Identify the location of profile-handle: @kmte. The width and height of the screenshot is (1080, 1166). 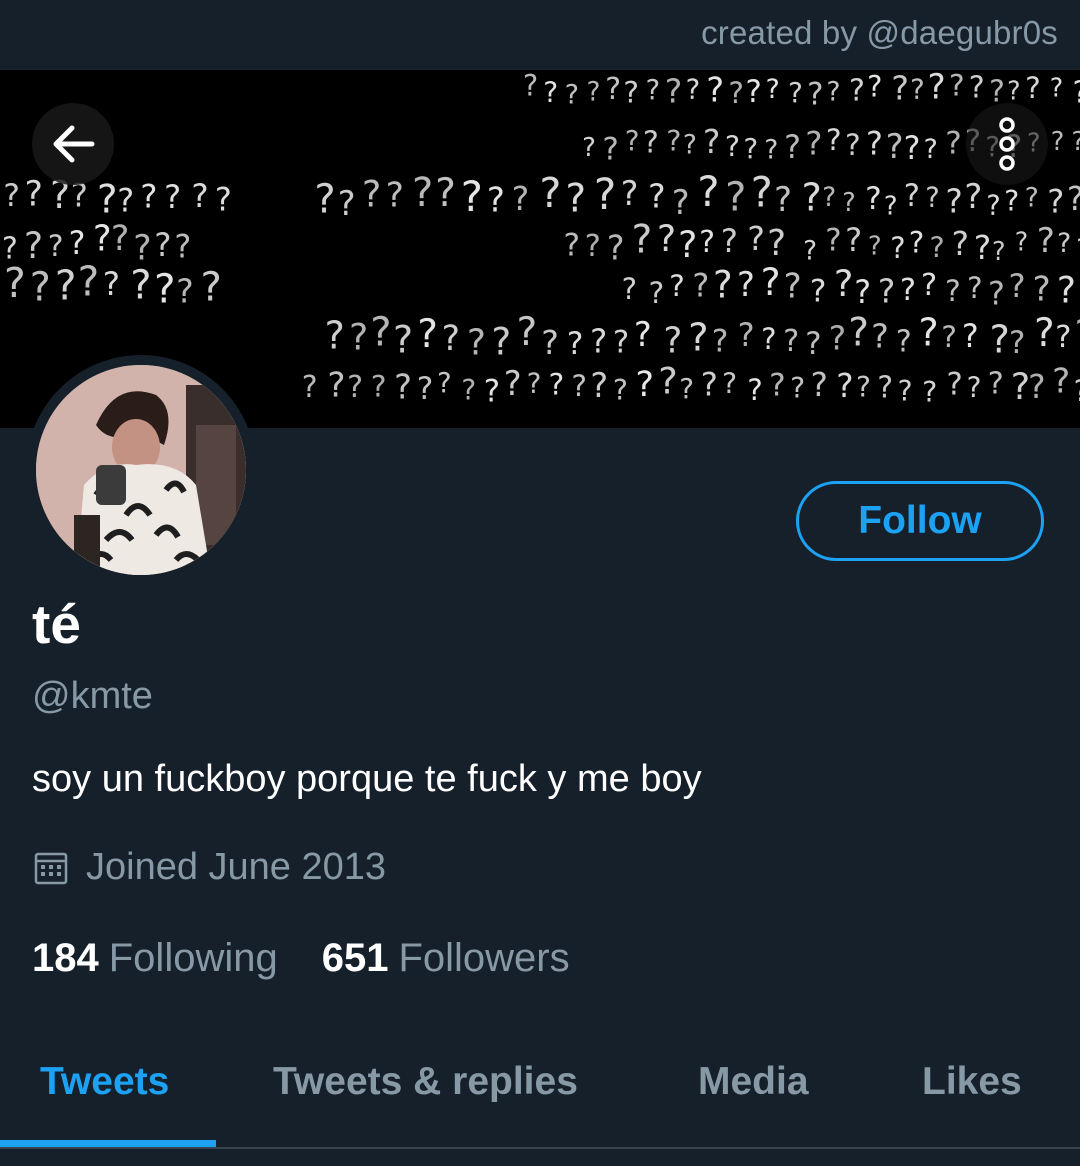
(92, 696).